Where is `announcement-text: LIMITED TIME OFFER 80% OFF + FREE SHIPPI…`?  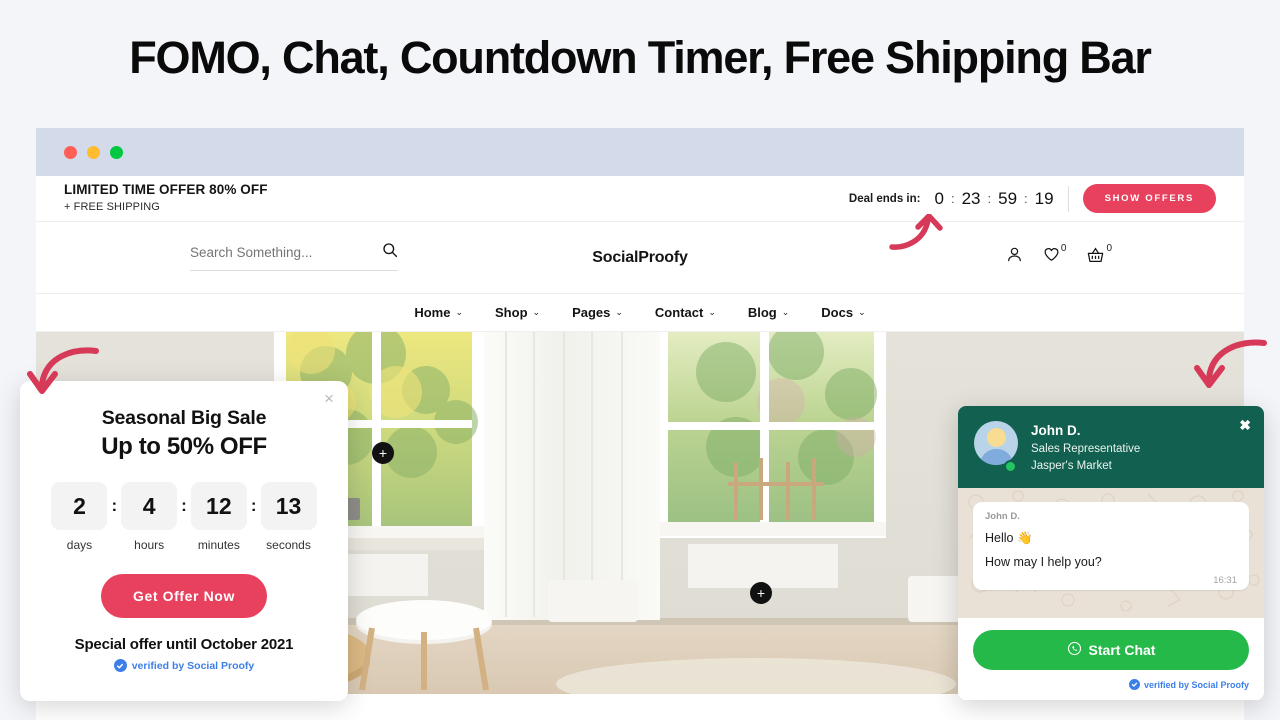
announcement-text: LIMITED TIME OFFER 80% OFF + FREE SHIPPI… is located at coordinates (166, 198).